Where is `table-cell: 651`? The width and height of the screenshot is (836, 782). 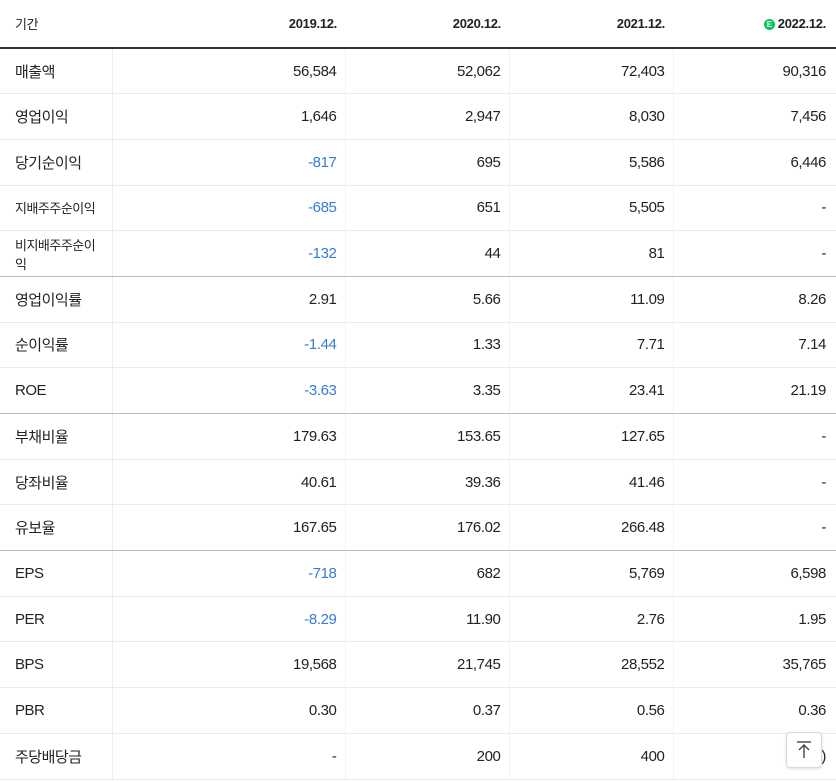
table-cell: 651 is located at coordinates (427, 208).